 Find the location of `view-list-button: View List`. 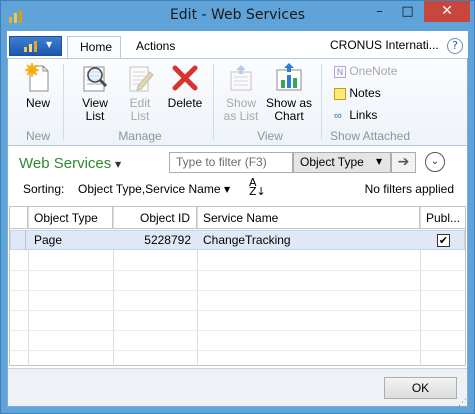

view-list-button: View List is located at coordinates (95, 92).